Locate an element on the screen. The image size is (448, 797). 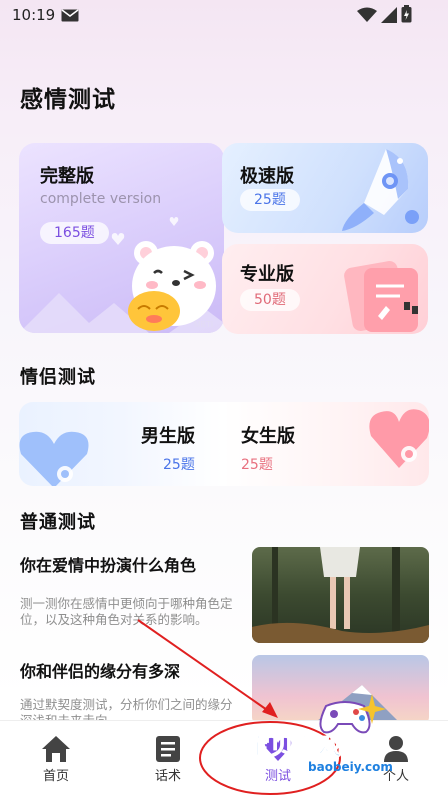
page-title: 感情测试 is located at coordinates (68, 100).